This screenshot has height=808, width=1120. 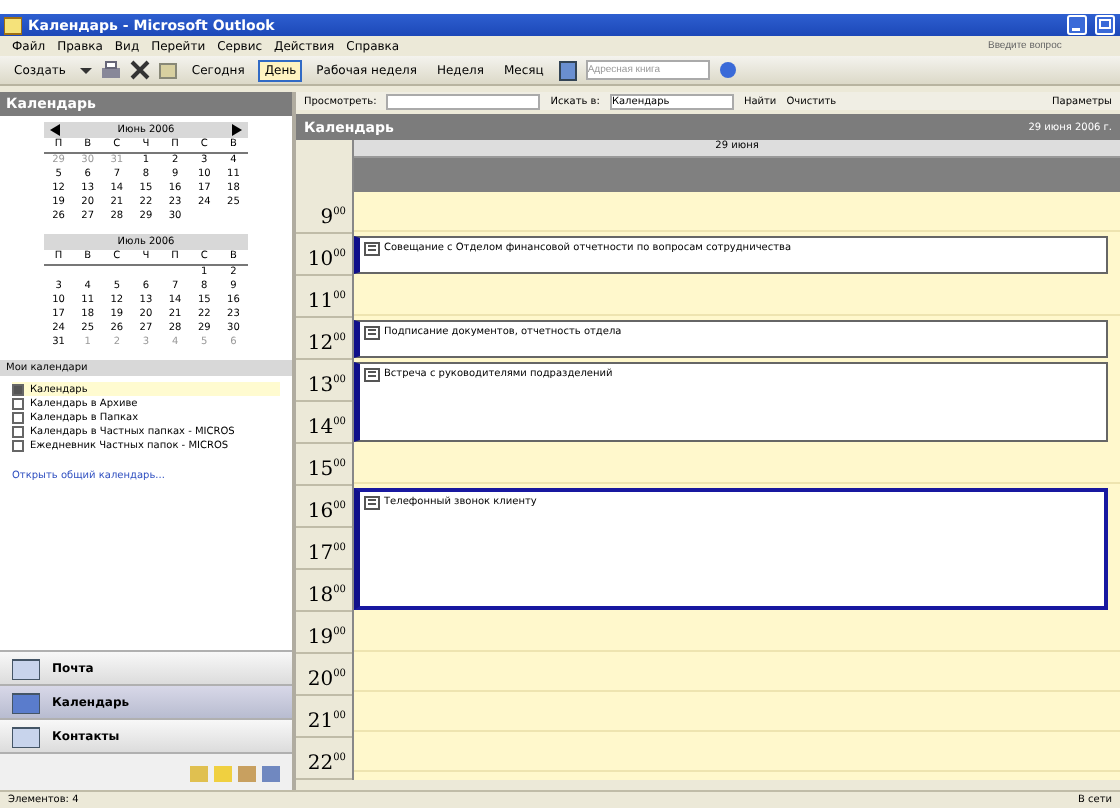 I want to click on maximize-icon, so click(x=1105, y=25).